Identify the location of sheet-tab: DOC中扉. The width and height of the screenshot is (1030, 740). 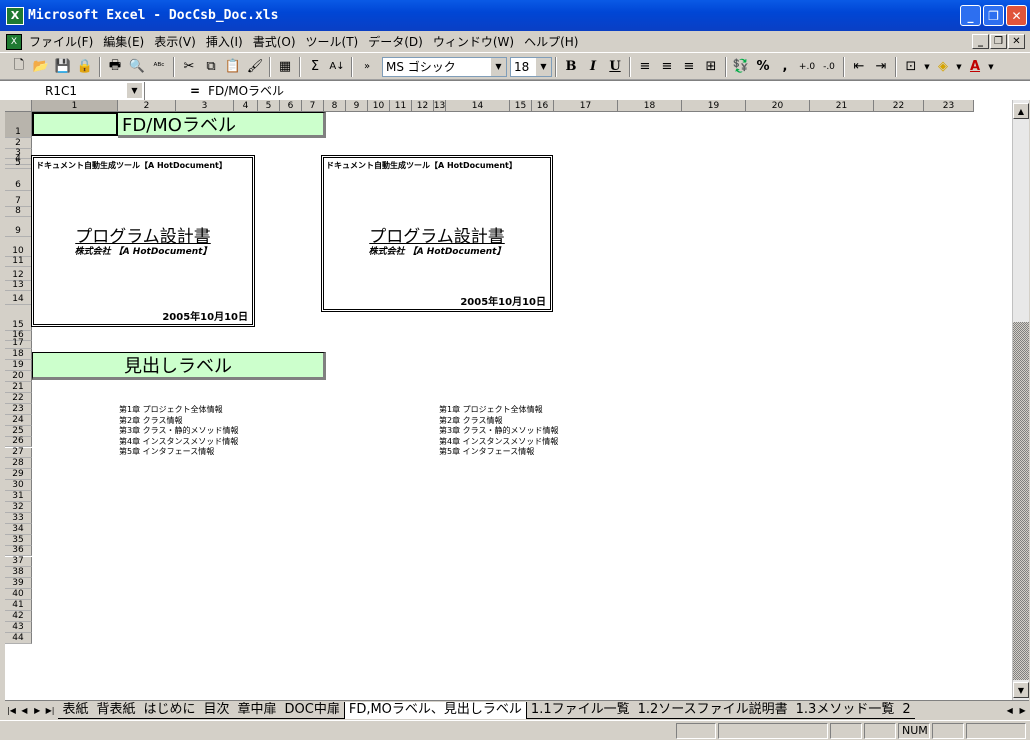
(312, 710).